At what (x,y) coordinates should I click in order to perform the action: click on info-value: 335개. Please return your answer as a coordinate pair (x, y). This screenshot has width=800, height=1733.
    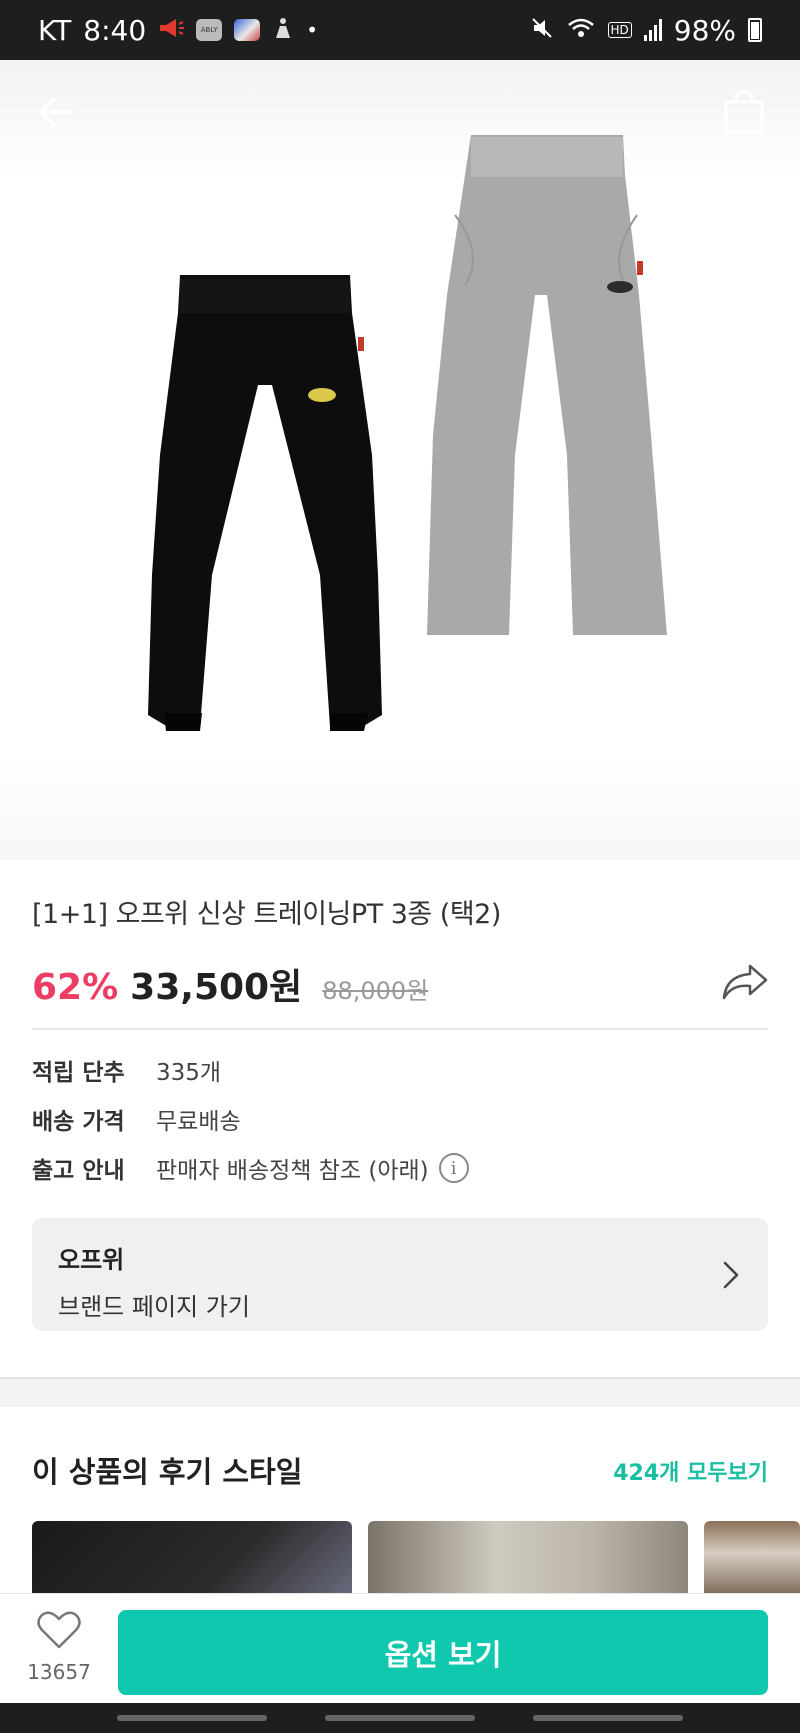
    Looking at the image, I should click on (189, 1073).